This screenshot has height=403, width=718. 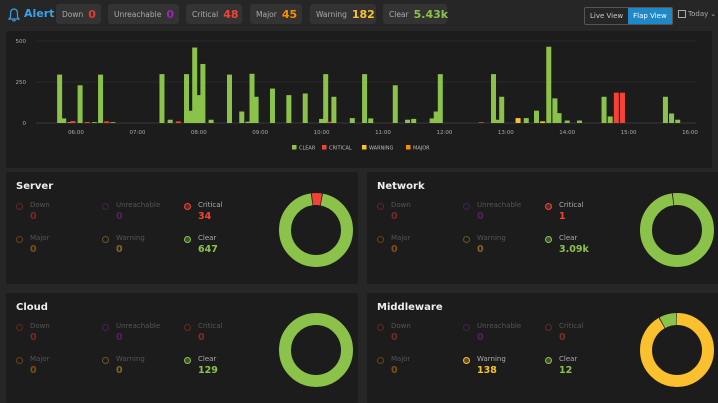 What do you see at coordinates (381, 148) in the screenshot?
I see `legend-label: WARNING` at bounding box center [381, 148].